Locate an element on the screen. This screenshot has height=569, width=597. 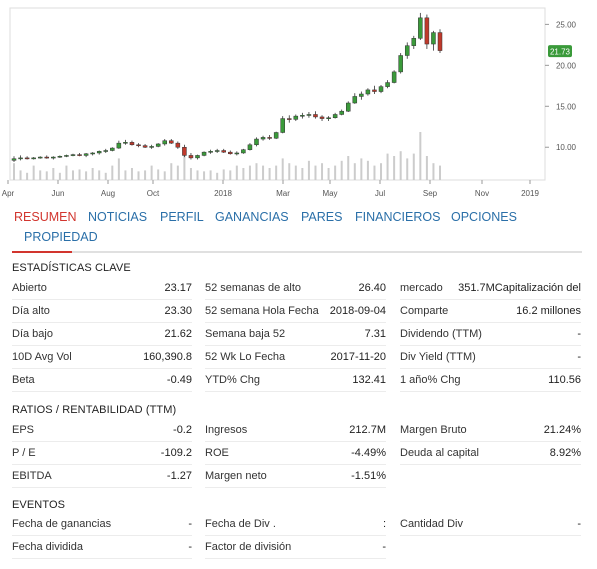
stat-label: Día alto is located at coordinates (31, 311).